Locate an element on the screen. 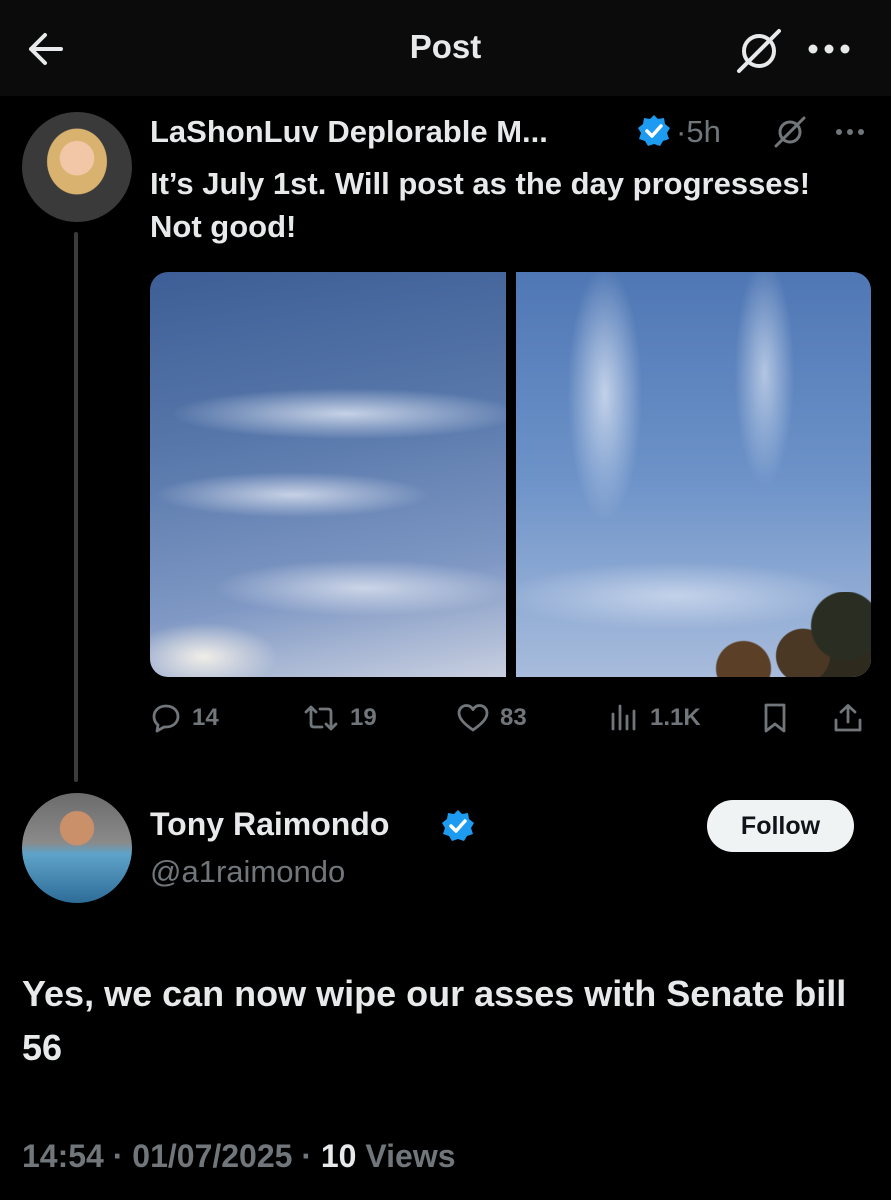 The height and width of the screenshot is (1200, 891). share-button is located at coordinates (848, 718).